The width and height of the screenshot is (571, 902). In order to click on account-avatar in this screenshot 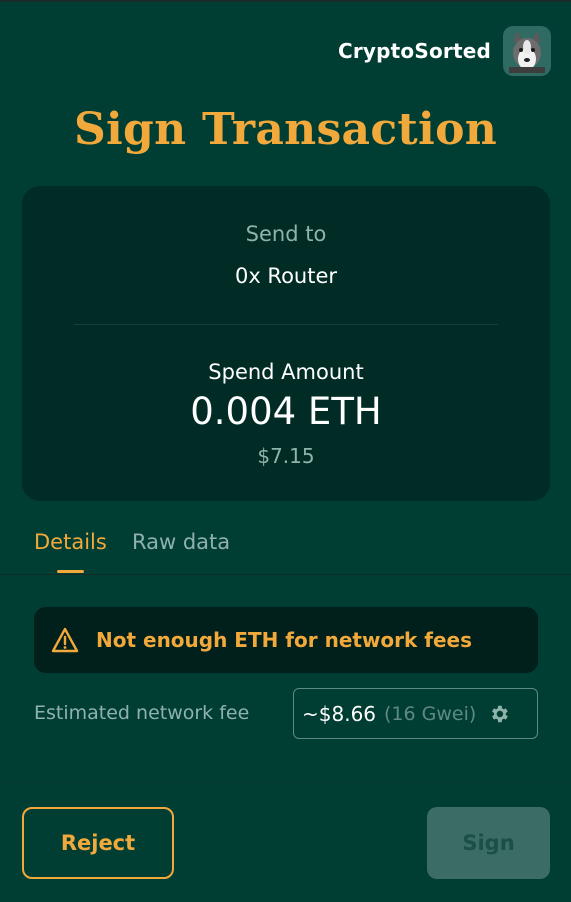, I will do `click(527, 51)`.